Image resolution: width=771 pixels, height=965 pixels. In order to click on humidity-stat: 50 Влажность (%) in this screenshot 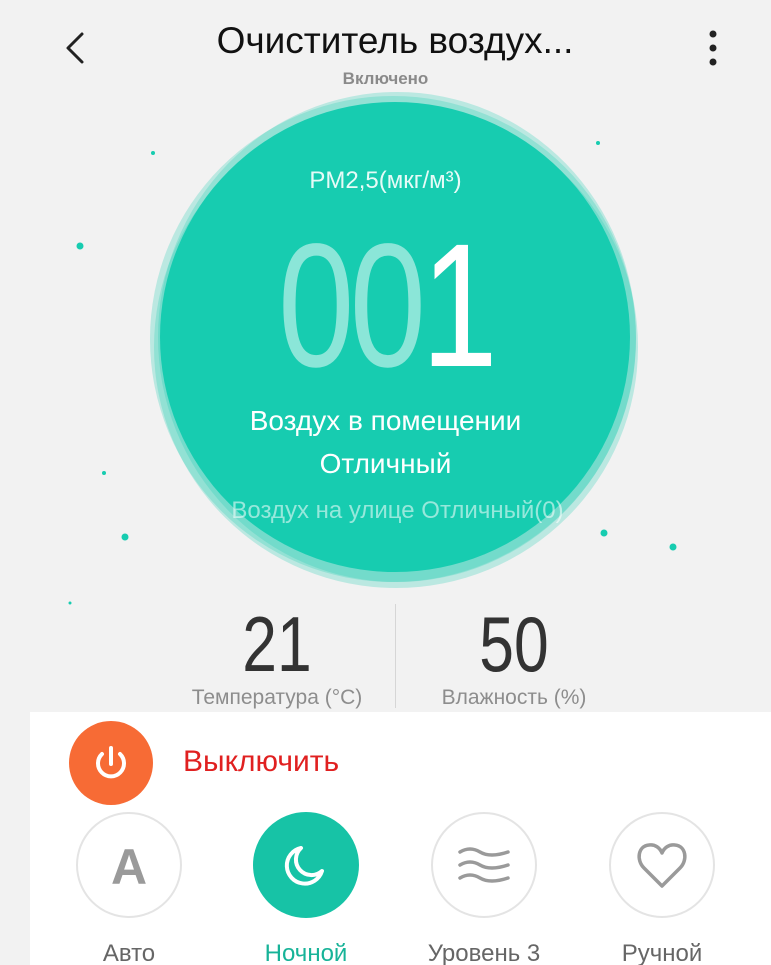, I will do `click(514, 657)`.